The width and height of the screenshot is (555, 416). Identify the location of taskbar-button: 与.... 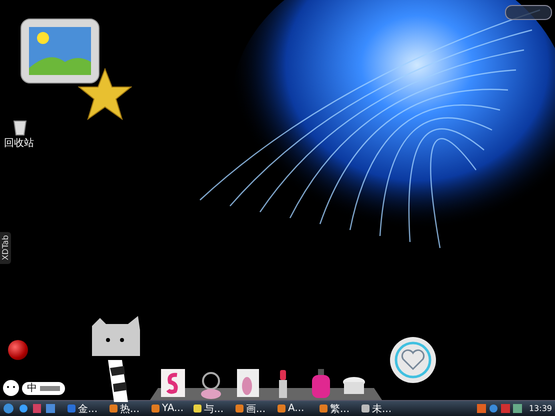
(213, 409).